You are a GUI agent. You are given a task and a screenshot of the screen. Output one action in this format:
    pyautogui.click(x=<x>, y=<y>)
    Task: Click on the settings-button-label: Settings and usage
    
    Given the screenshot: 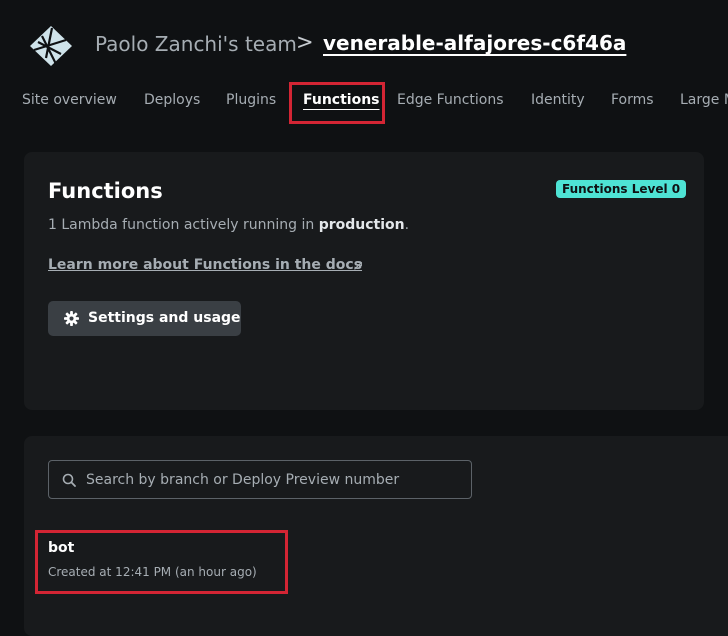 What is the action you would take?
    pyautogui.click(x=164, y=318)
    